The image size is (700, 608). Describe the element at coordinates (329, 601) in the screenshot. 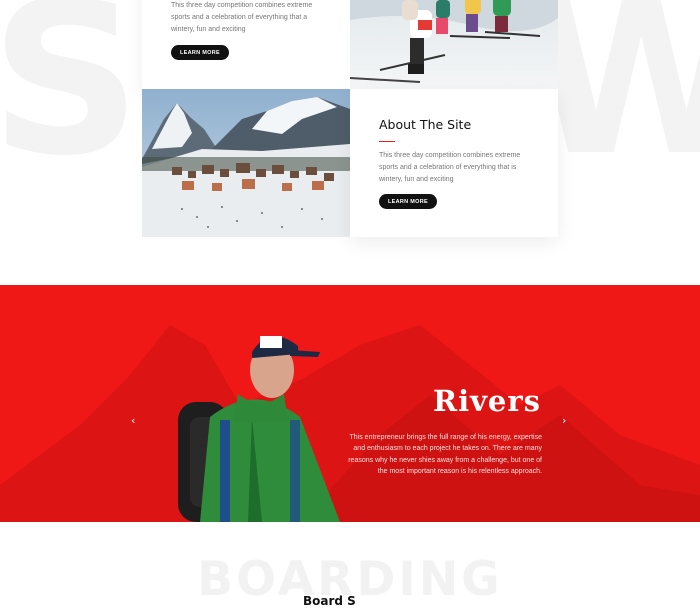

I see `boarding-section-heading: Board S` at that location.